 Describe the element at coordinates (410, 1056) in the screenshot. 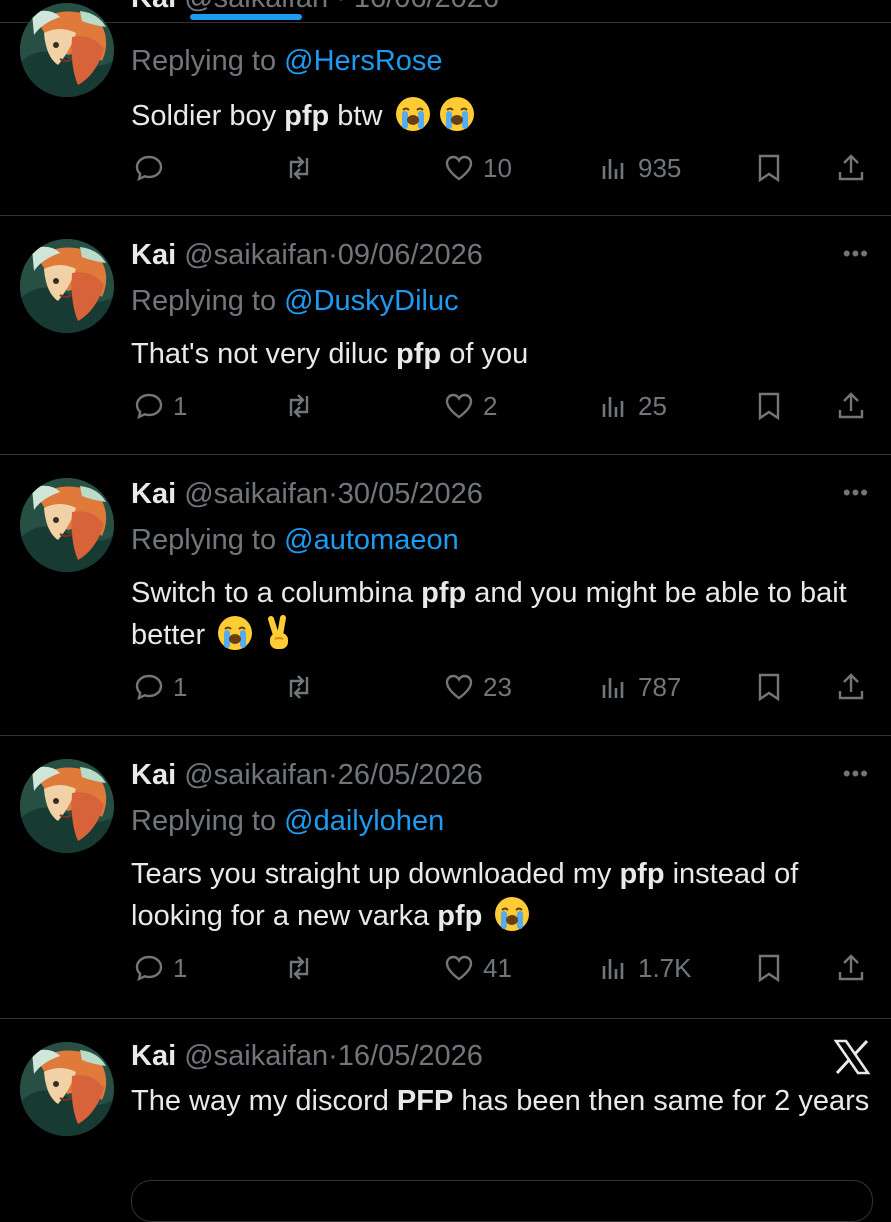

I see `tweet-date: 16/05/2026` at that location.